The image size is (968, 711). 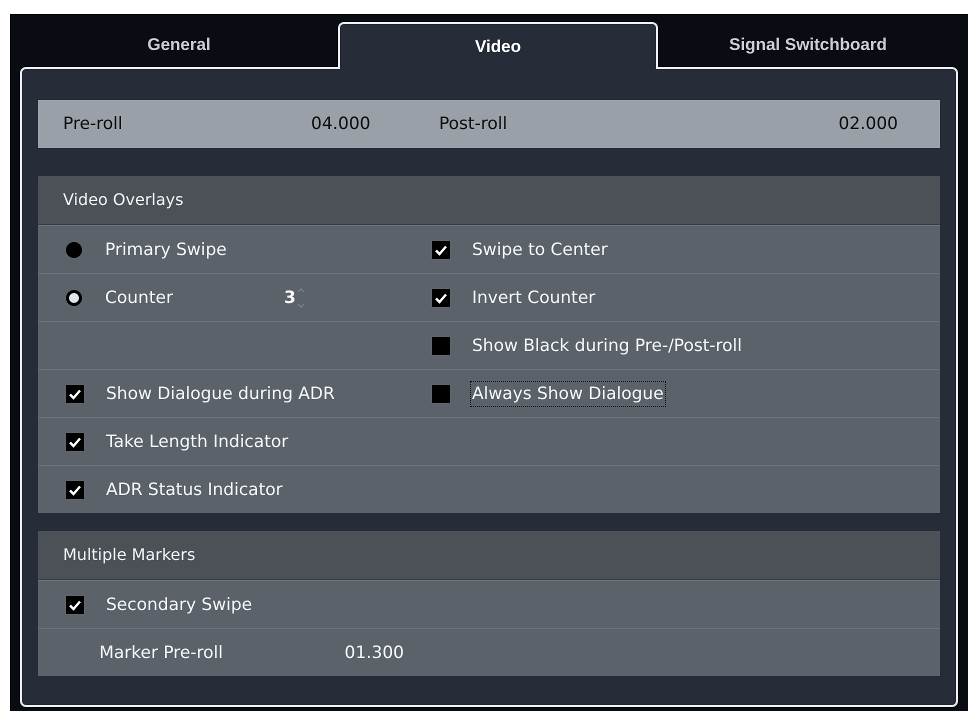 What do you see at coordinates (93, 124) in the screenshot?
I see `setting-label: Pre-roll` at bounding box center [93, 124].